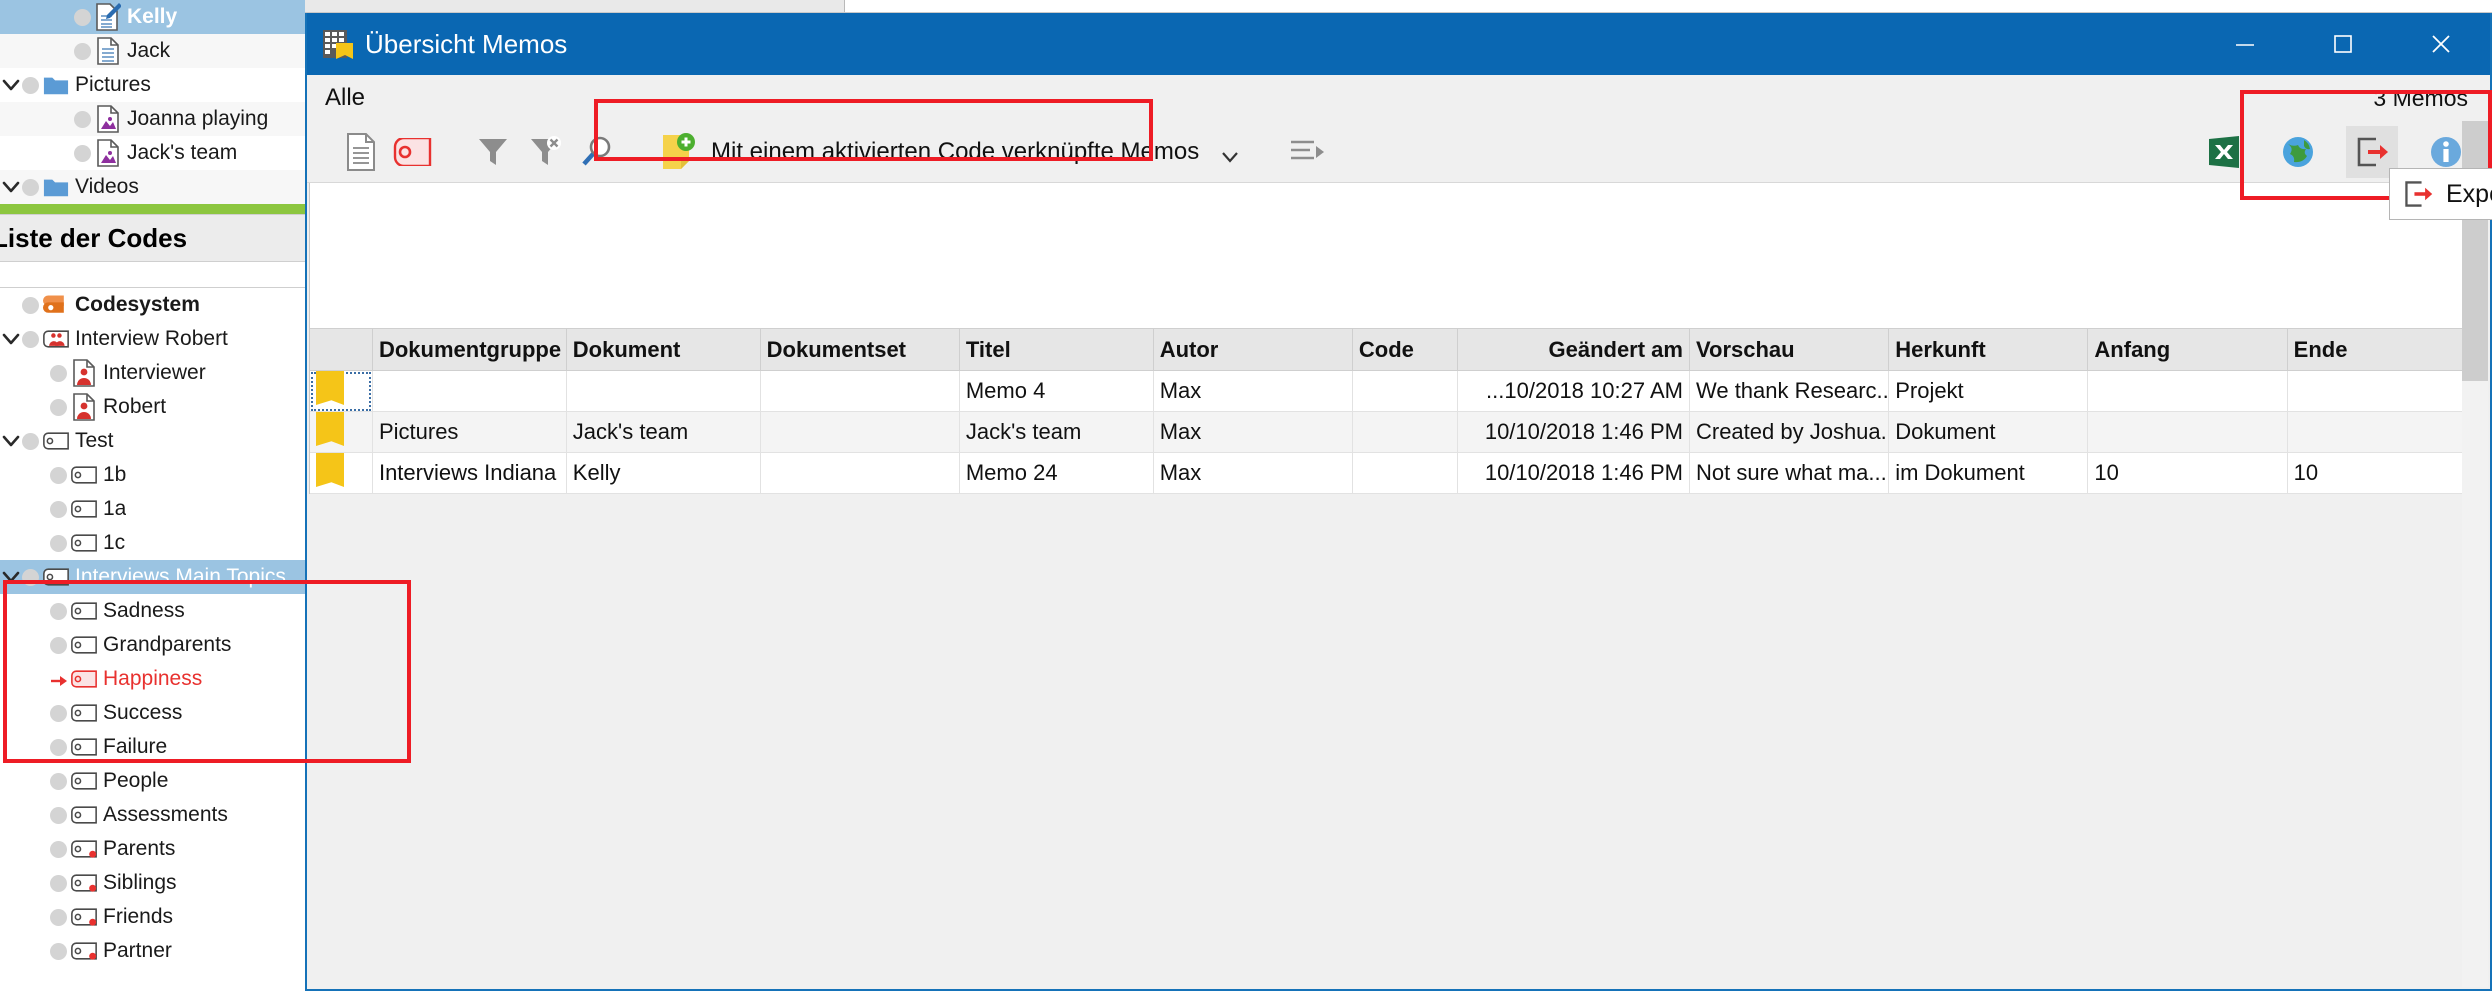 This screenshot has height=991, width=2492. Describe the element at coordinates (2298, 152) in the screenshot. I see `html-export-icon` at that location.